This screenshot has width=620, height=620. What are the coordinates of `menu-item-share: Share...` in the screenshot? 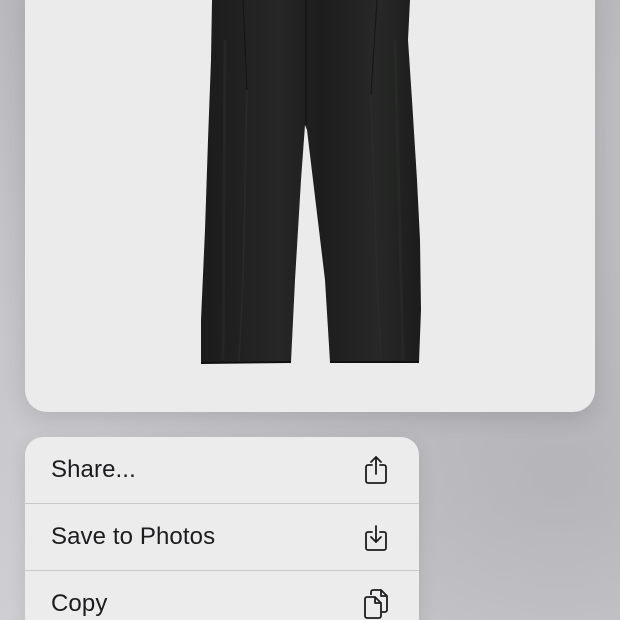 It's located at (222, 470).